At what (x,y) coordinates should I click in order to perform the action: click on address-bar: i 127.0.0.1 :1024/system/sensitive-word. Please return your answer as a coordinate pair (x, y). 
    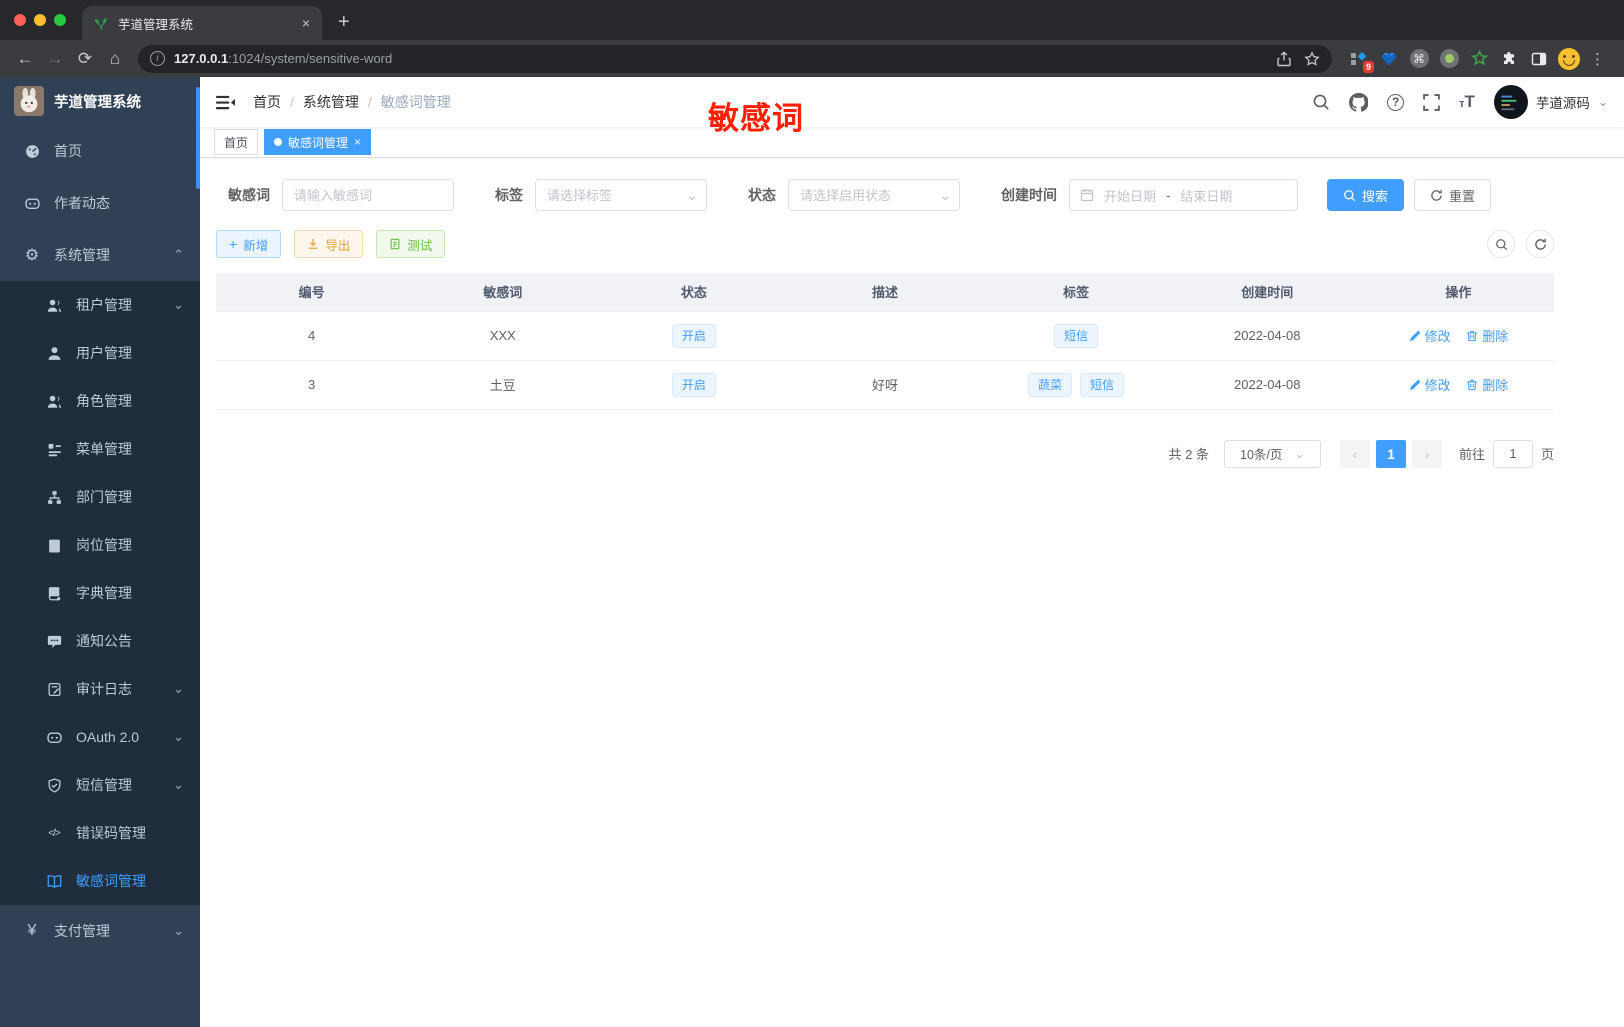
    Looking at the image, I should click on (735, 58).